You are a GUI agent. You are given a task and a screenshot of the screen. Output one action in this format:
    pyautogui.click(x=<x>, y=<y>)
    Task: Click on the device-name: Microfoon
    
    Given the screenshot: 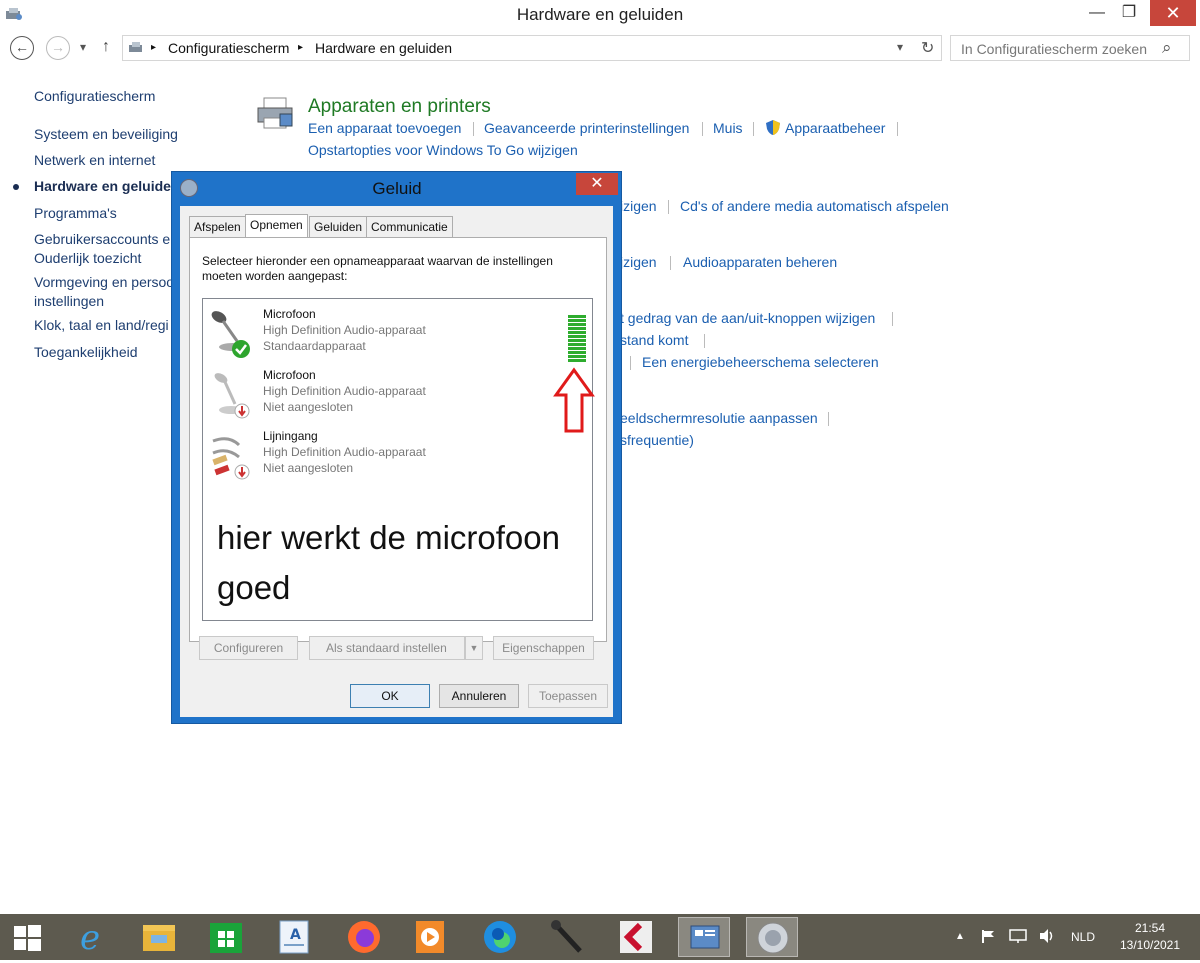 What is the action you would take?
    pyautogui.click(x=289, y=375)
    